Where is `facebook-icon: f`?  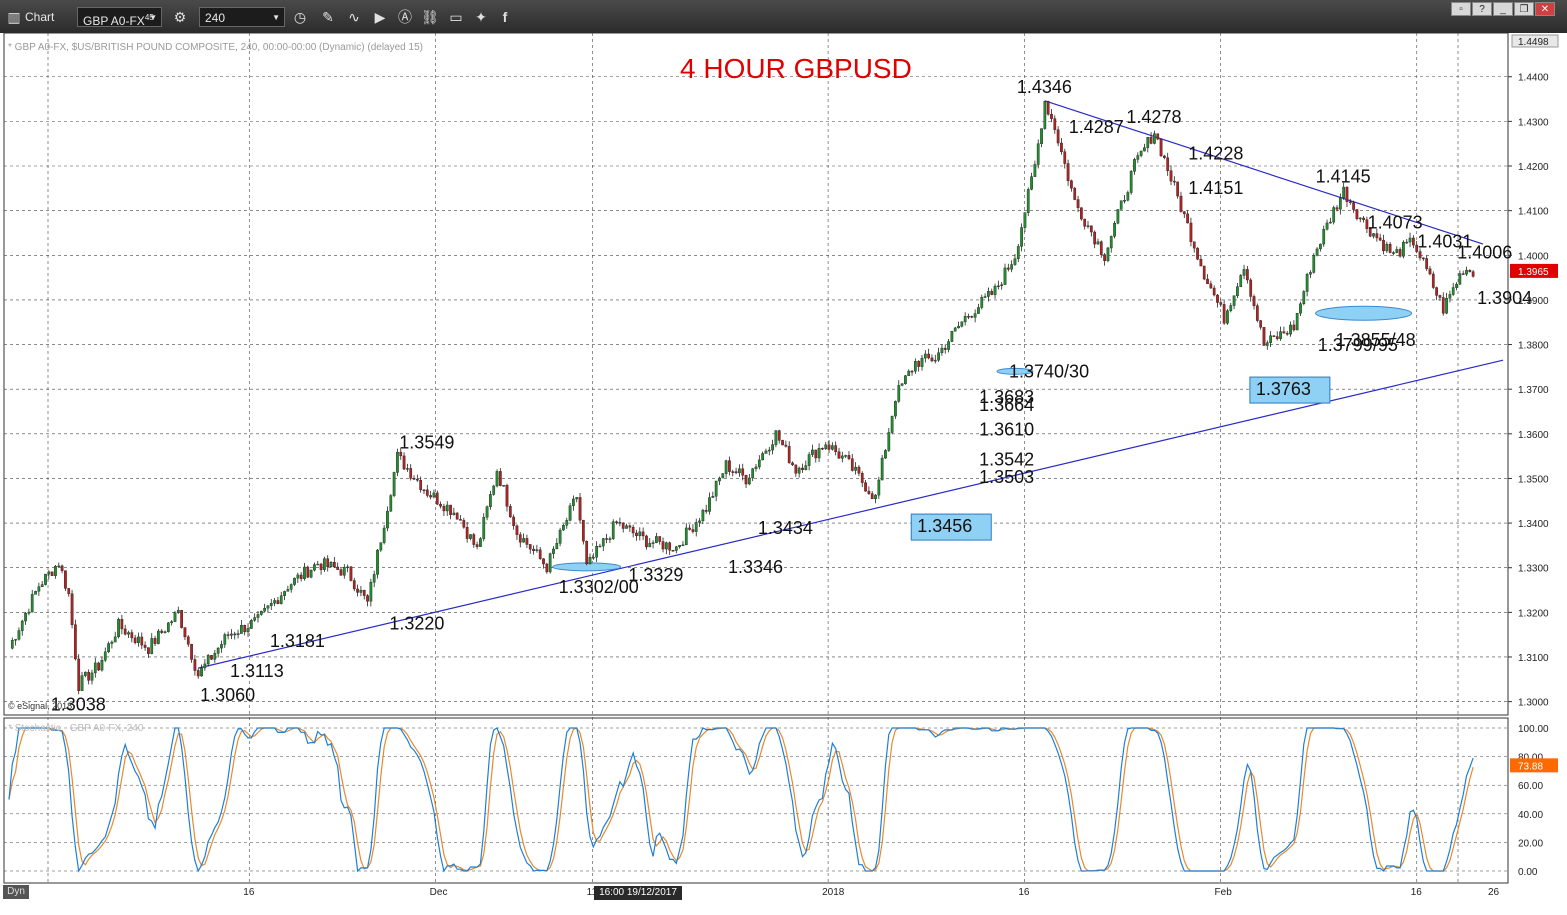
facebook-icon: f is located at coordinates (505, 17).